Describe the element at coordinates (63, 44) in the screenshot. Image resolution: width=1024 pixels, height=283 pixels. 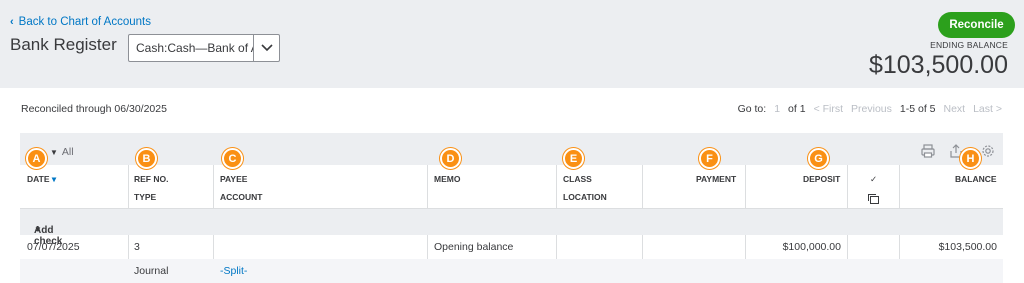
I see `page-title: Bank Register` at that location.